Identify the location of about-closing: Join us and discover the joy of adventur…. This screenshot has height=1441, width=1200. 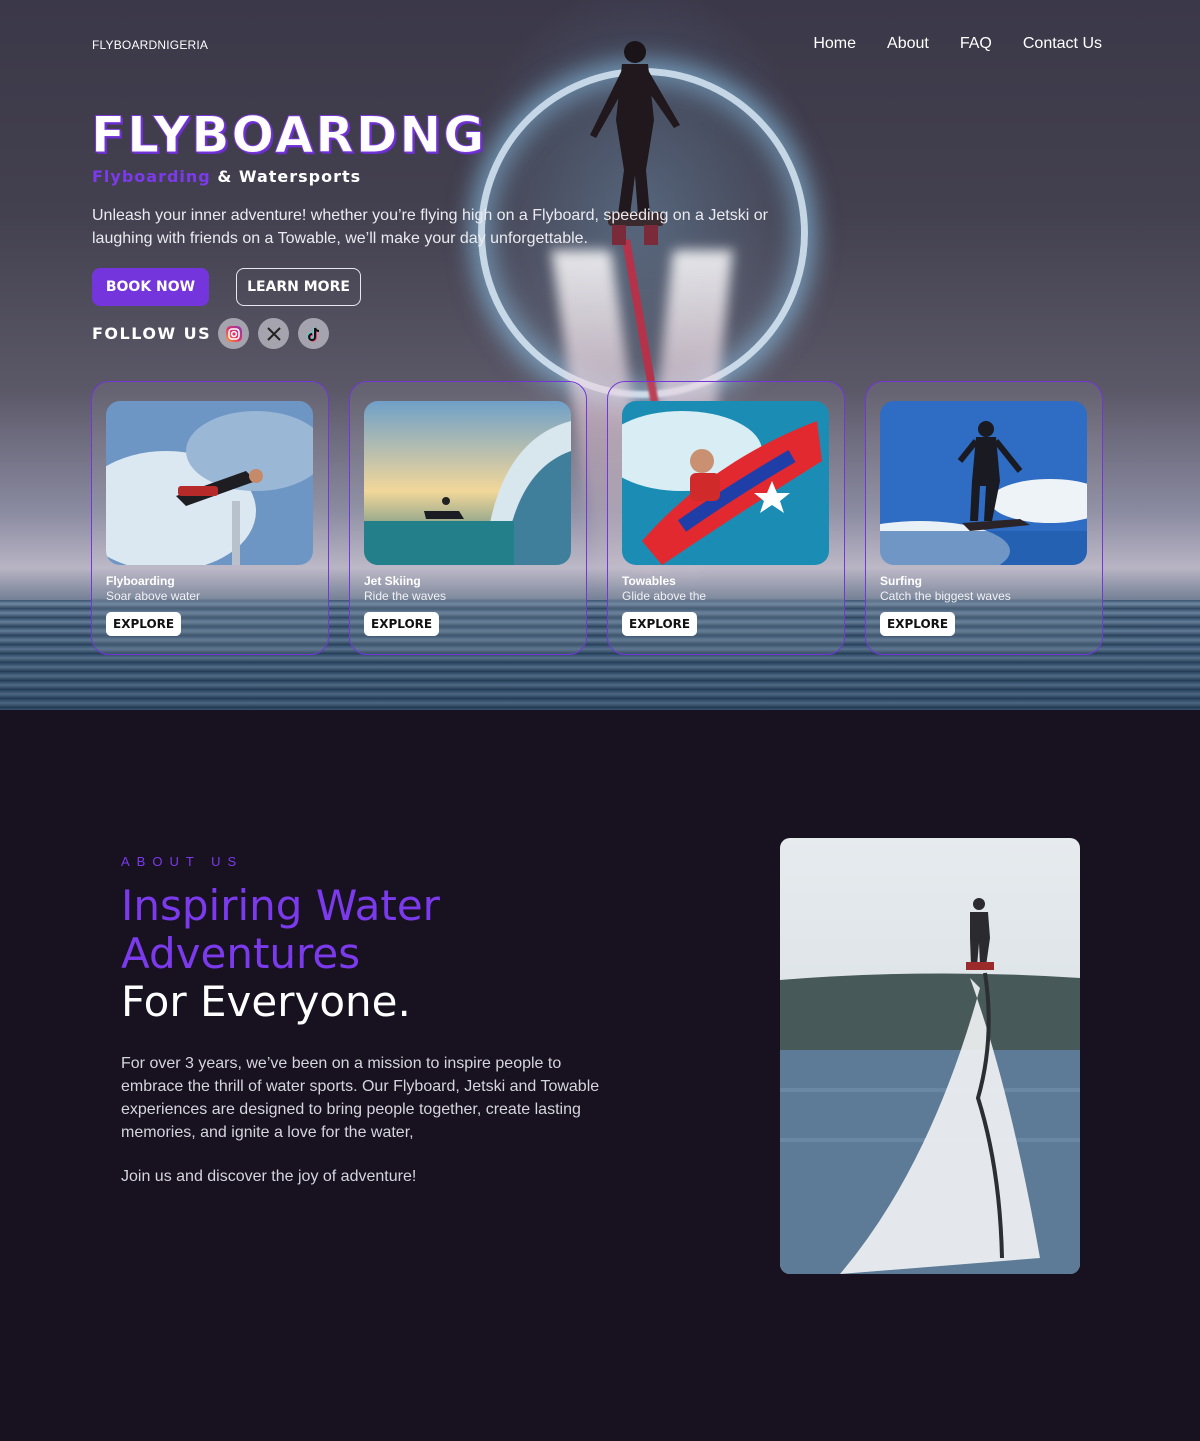
(269, 1176).